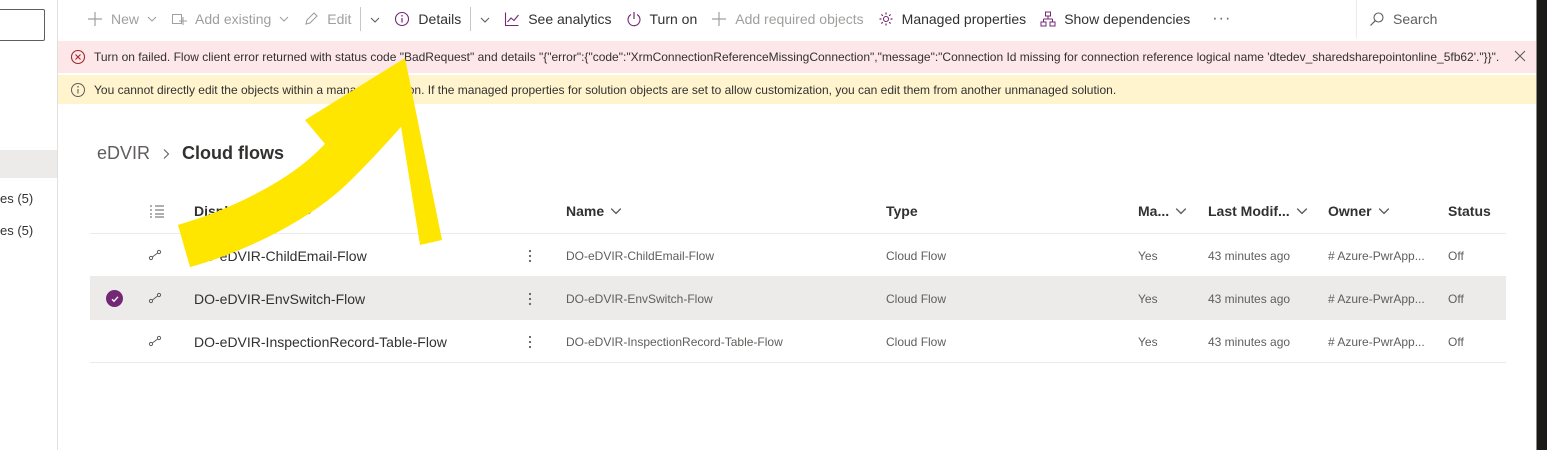 Image resolution: width=1547 pixels, height=450 pixels. I want to click on column-header-type: Type, so click(902, 211).